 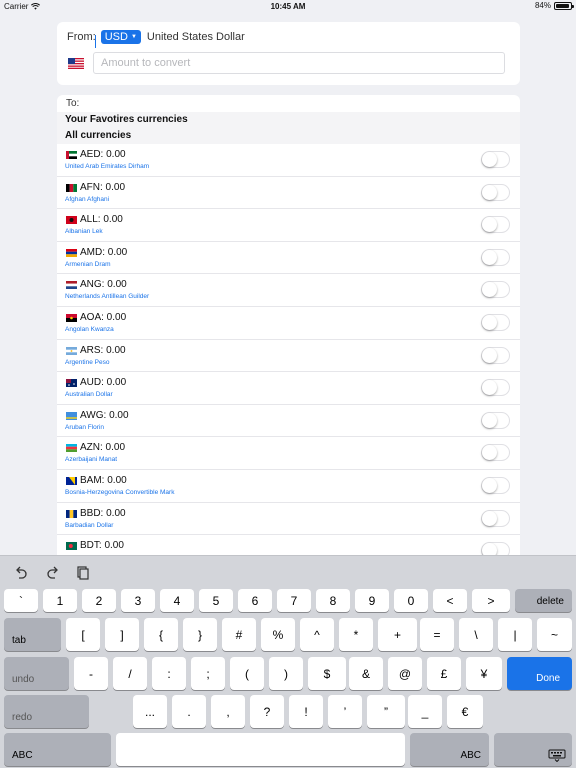 I want to click on currency-row-aud: AUD: 0.00 Australian Dollar, so click(x=288, y=388).